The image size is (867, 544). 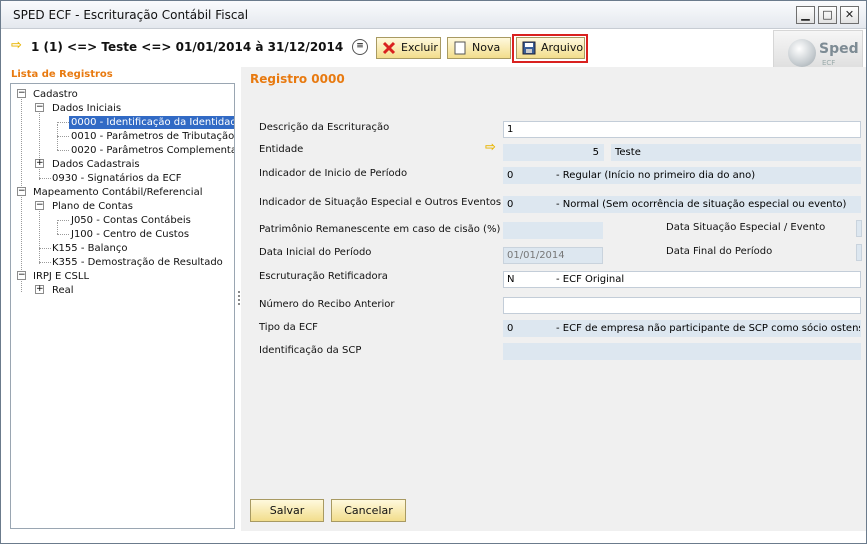 I want to click on logo-main-text: Sped, so click(x=839, y=49).